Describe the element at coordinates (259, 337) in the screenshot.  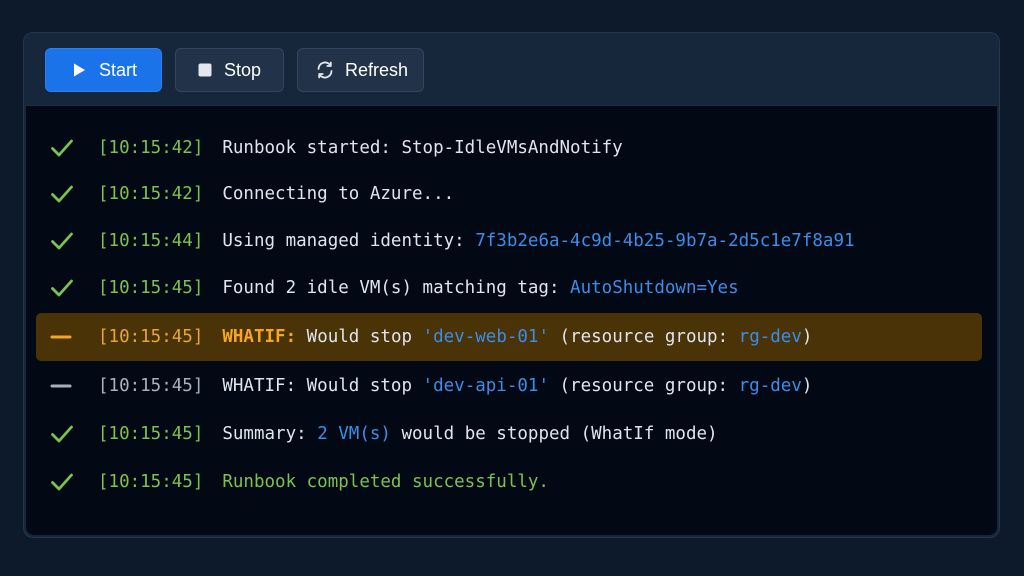
I see `log-message-segment: WHATIF:` at that location.